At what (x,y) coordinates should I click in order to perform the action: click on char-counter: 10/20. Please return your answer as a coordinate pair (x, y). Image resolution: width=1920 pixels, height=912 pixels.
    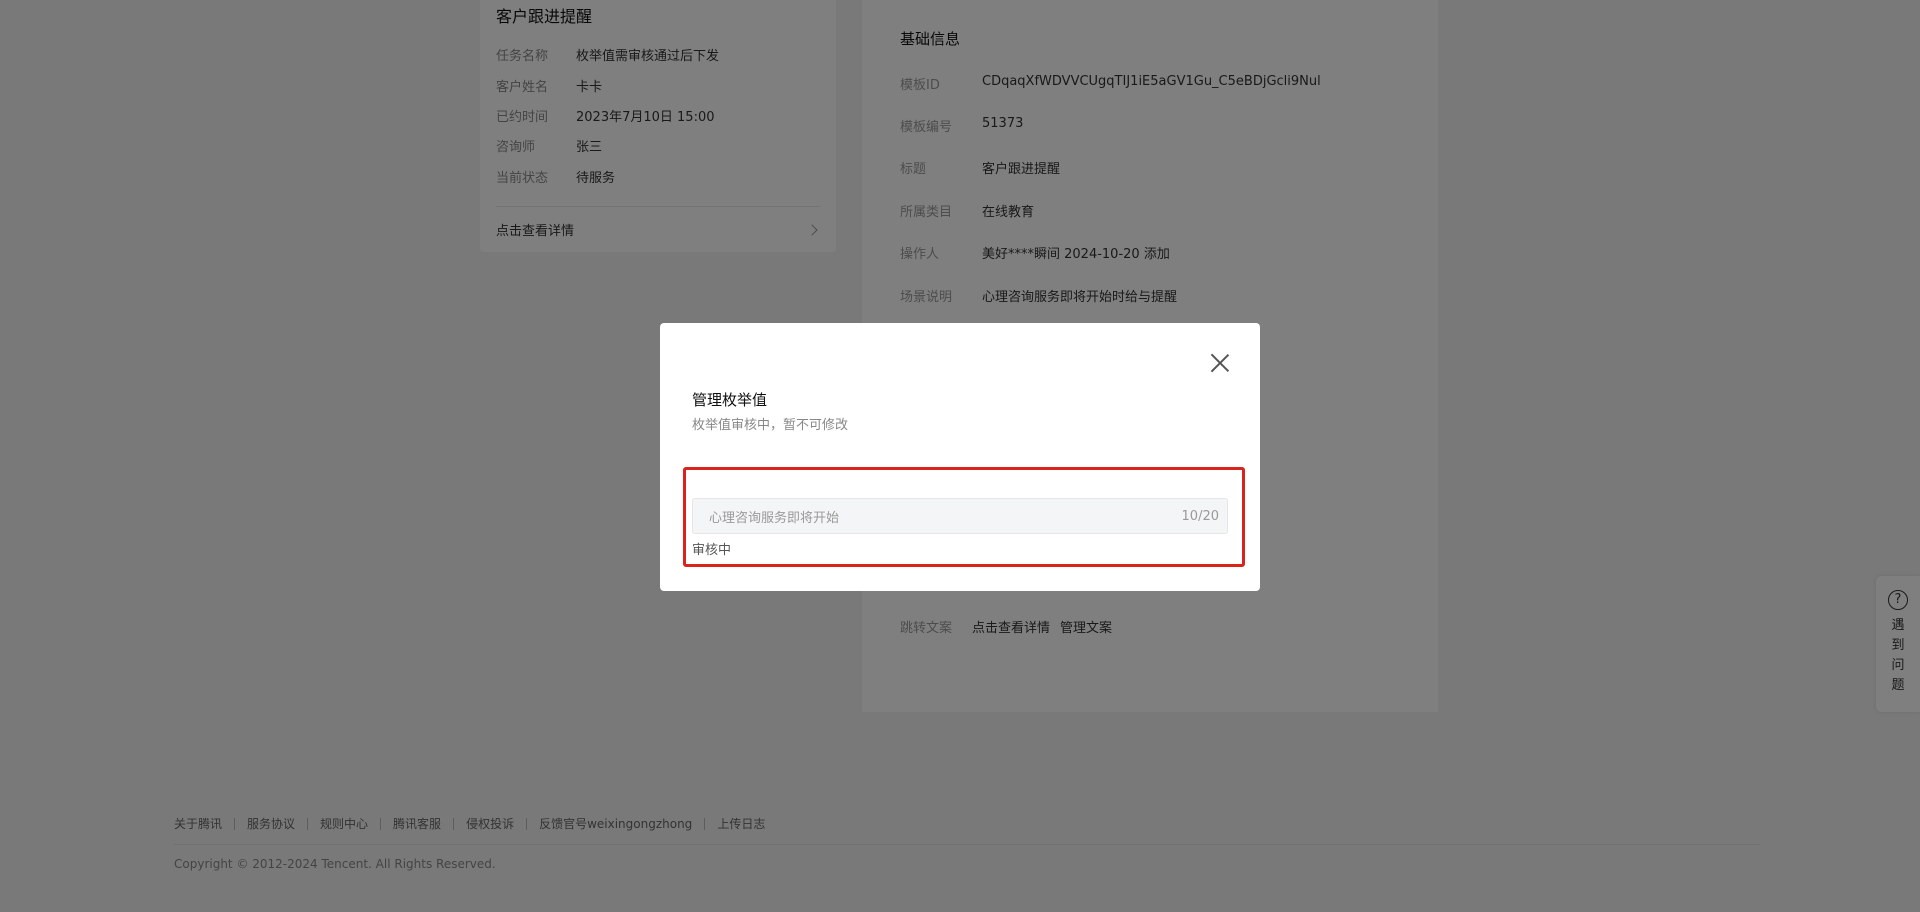
    Looking at the image, I should click on (1200, 516).